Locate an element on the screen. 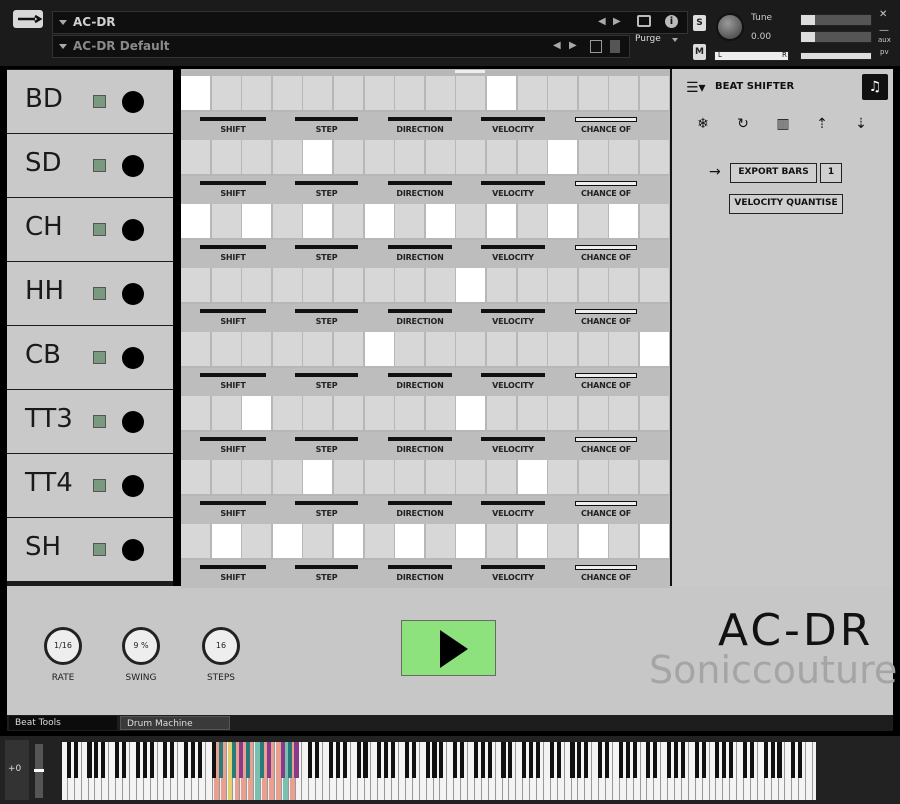 Image resolution: width=900 pixels, height=804 pixels. track-bd: BD is located at coordinates (90, 101).